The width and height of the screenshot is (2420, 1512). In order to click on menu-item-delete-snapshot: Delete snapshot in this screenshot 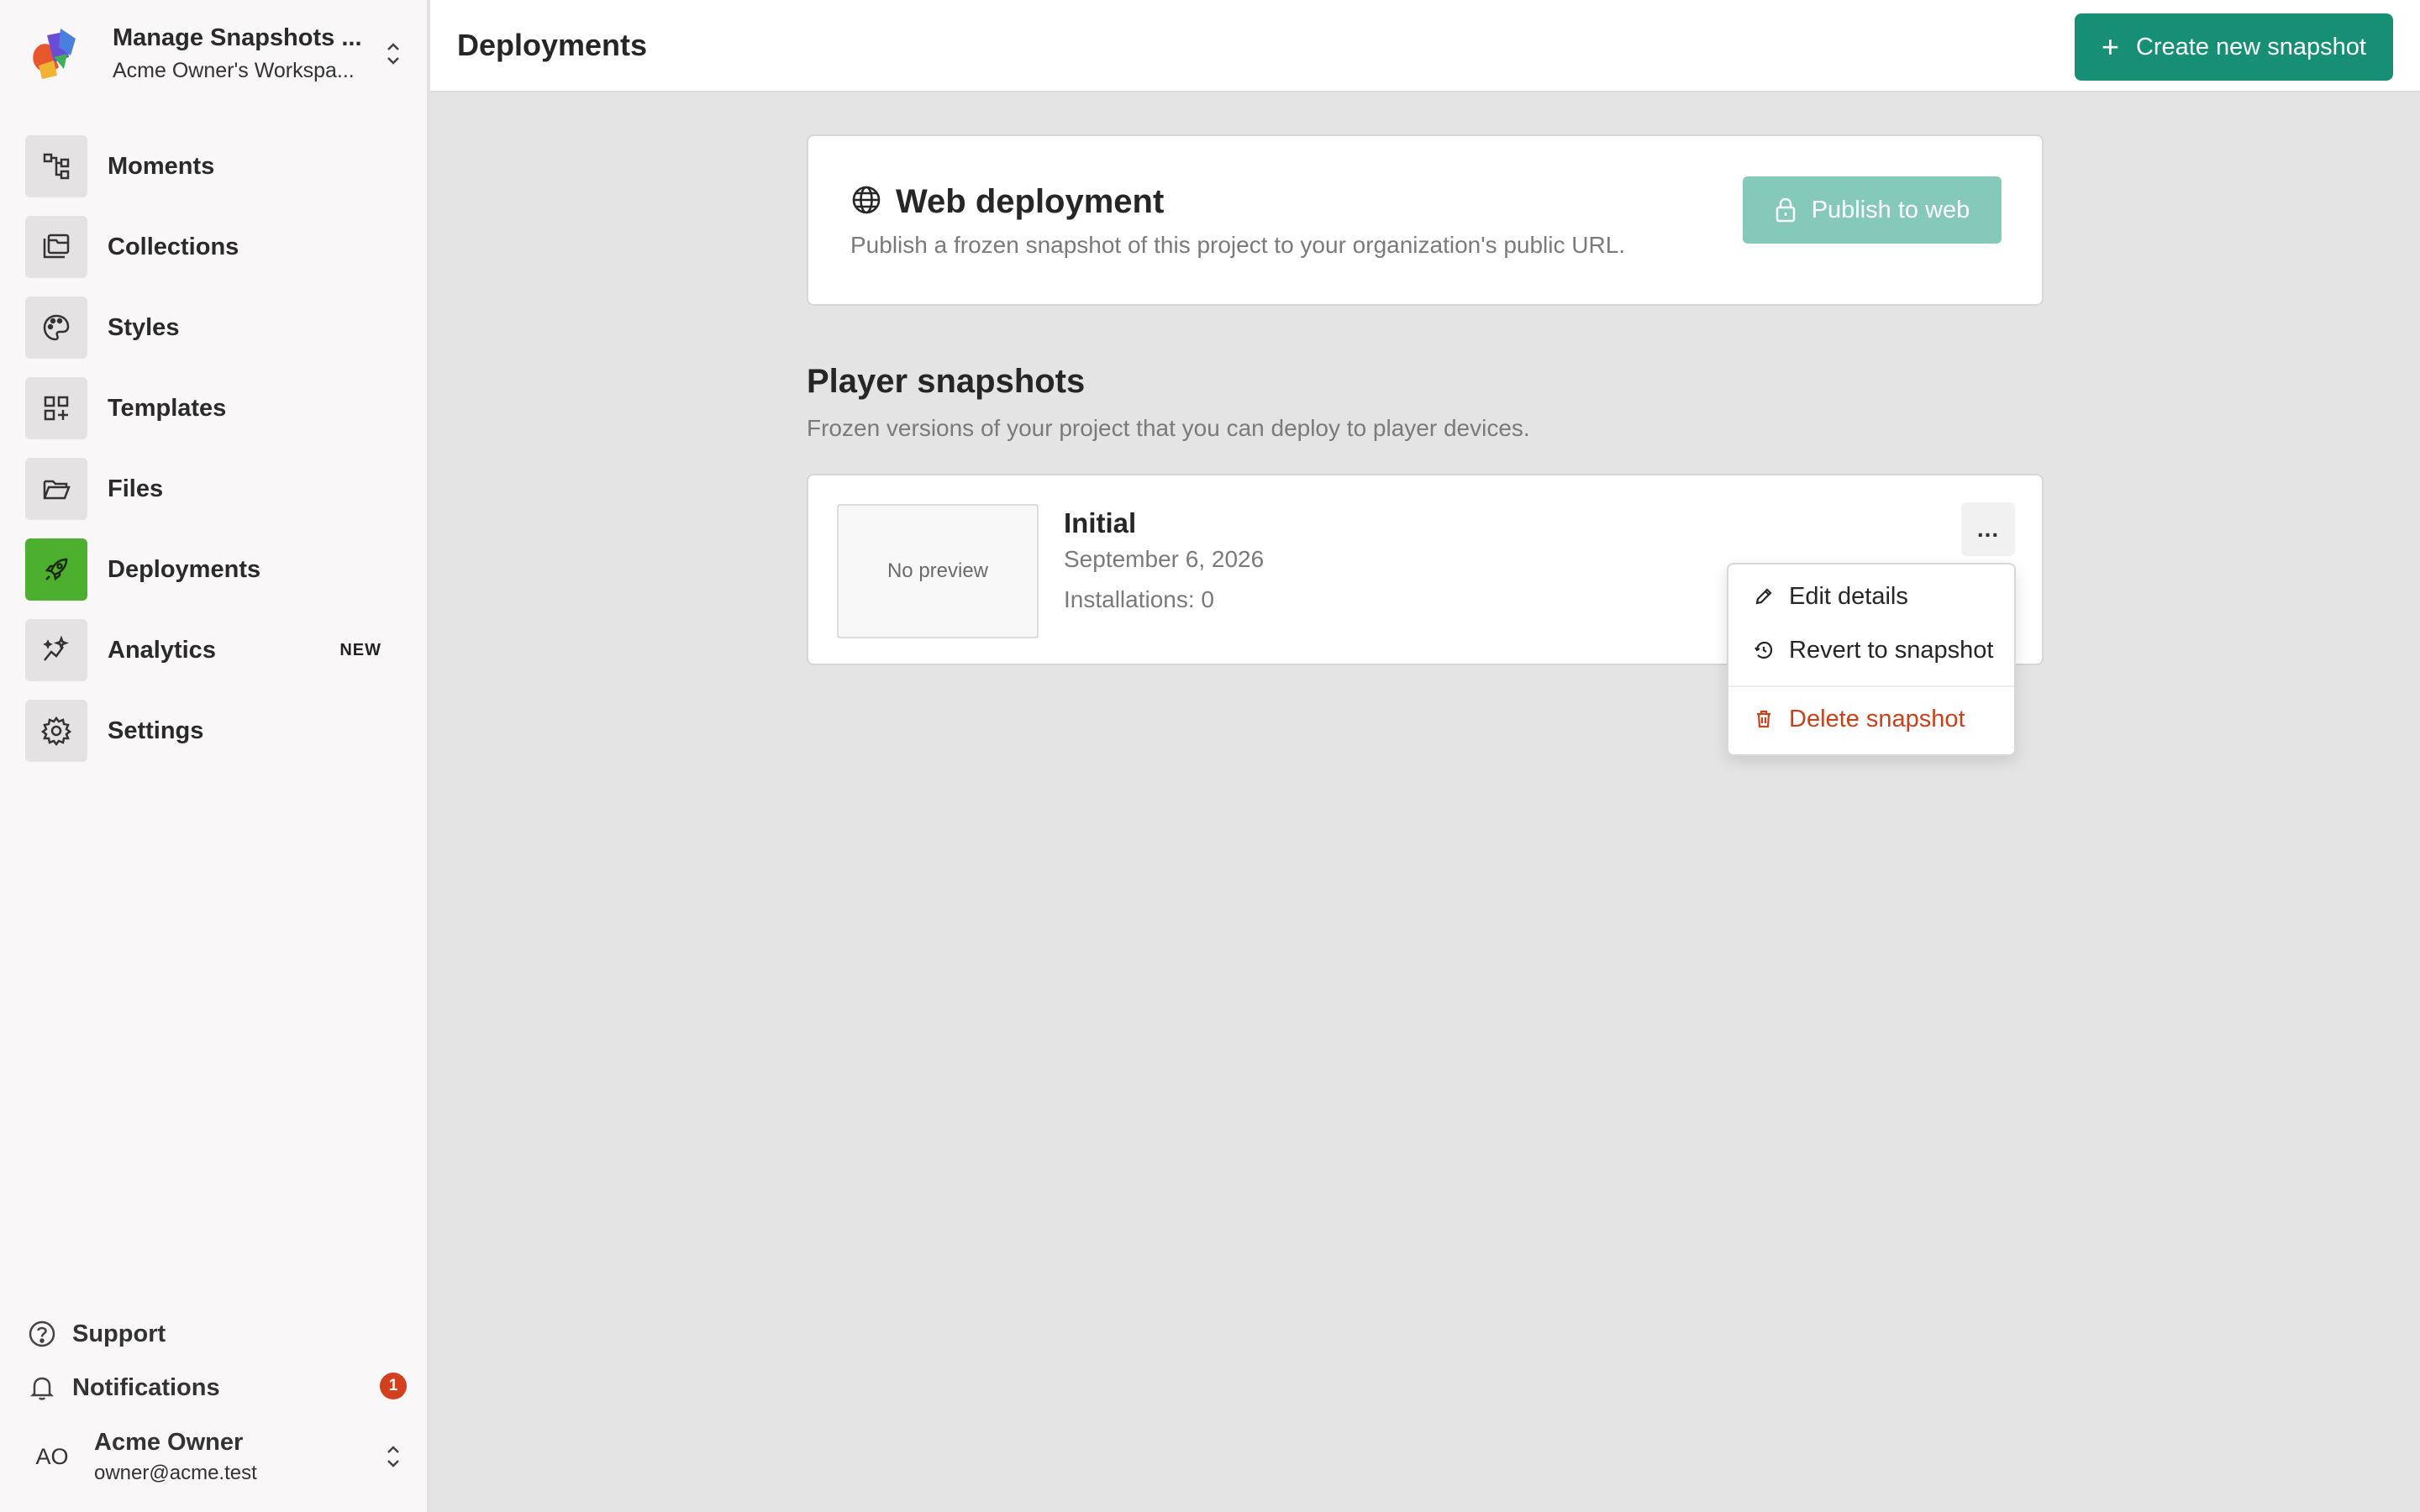, I will do `click(1871, 719)`.